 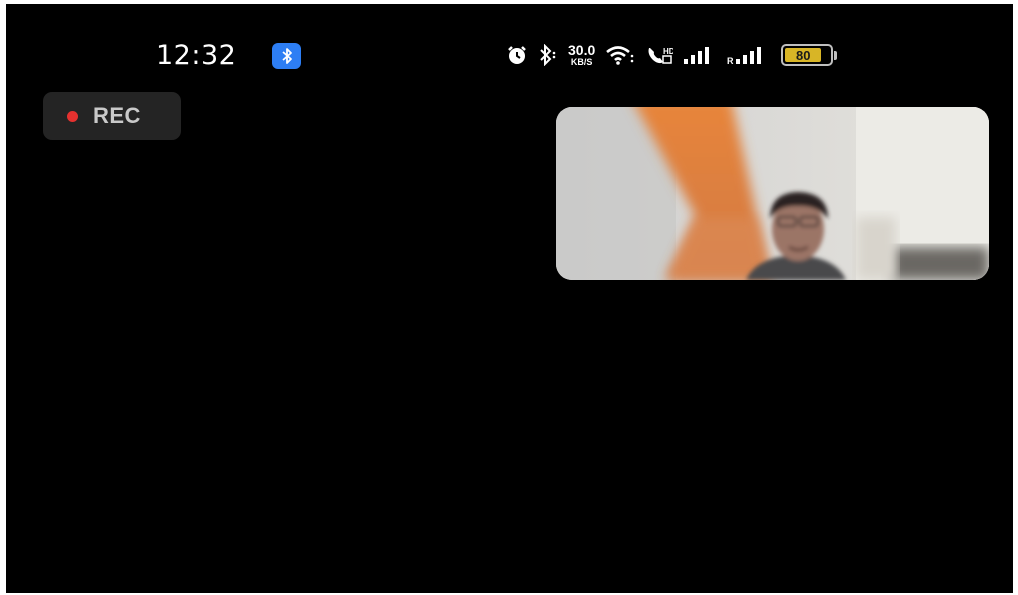 What do you see at coordinates (548, 55) in the screenshot?
I see `bluetooth-icon` at bounding box center [548, 55].